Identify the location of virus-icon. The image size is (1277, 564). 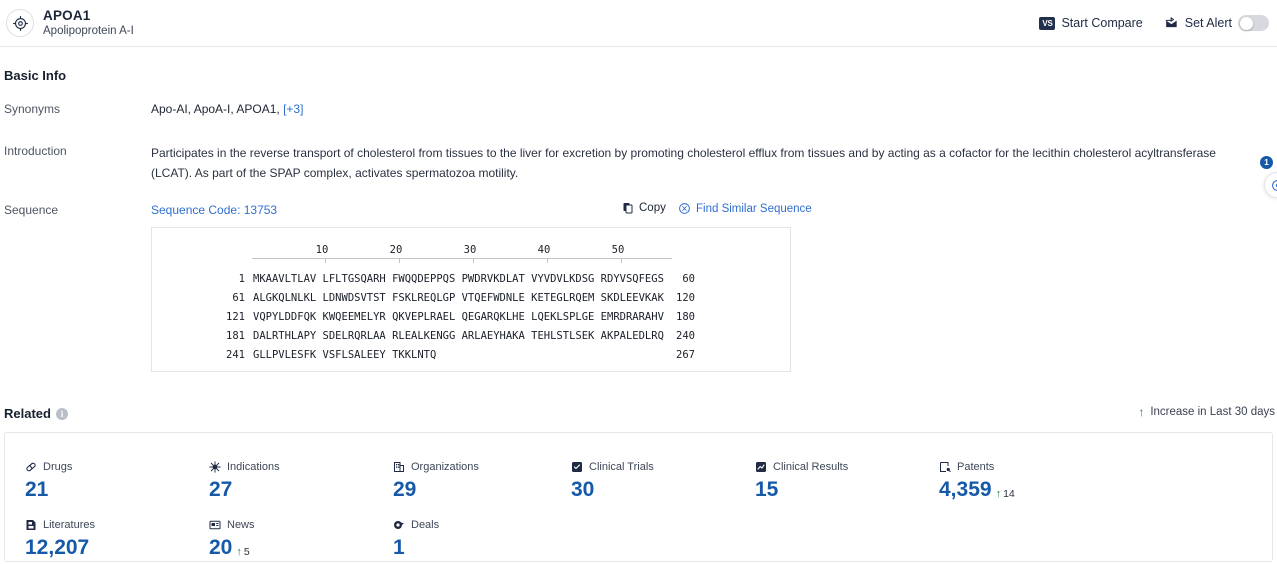
(215, 467).